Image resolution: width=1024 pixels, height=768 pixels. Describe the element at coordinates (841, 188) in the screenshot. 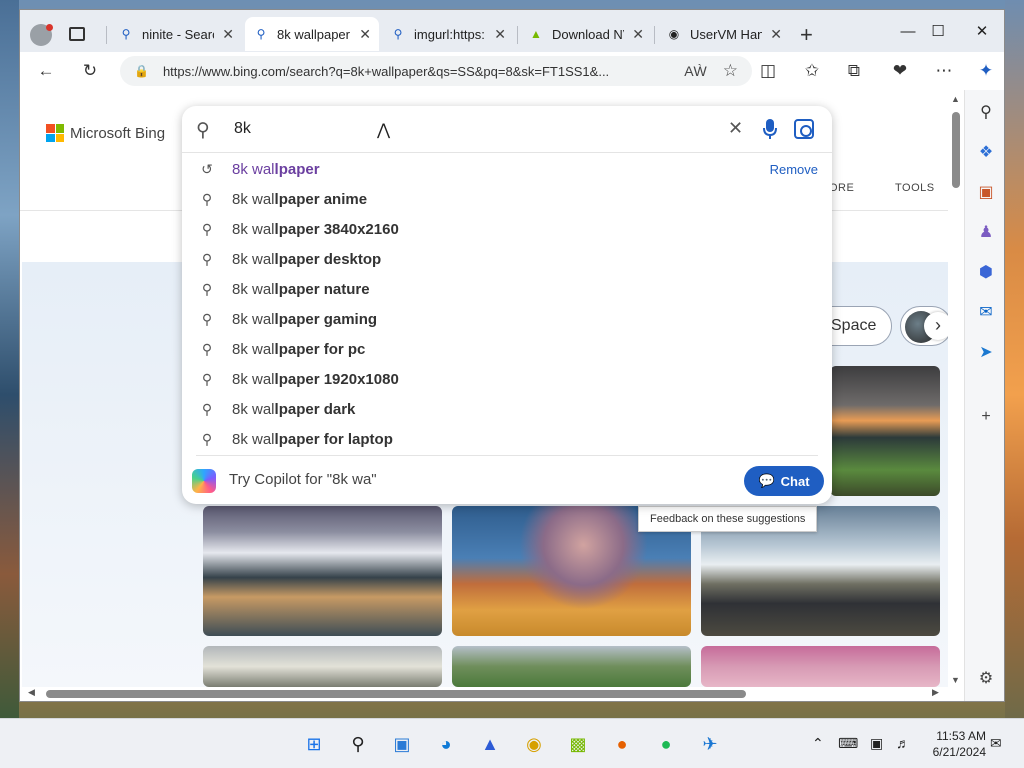

I see `nav-more-link: ORE` at that location.